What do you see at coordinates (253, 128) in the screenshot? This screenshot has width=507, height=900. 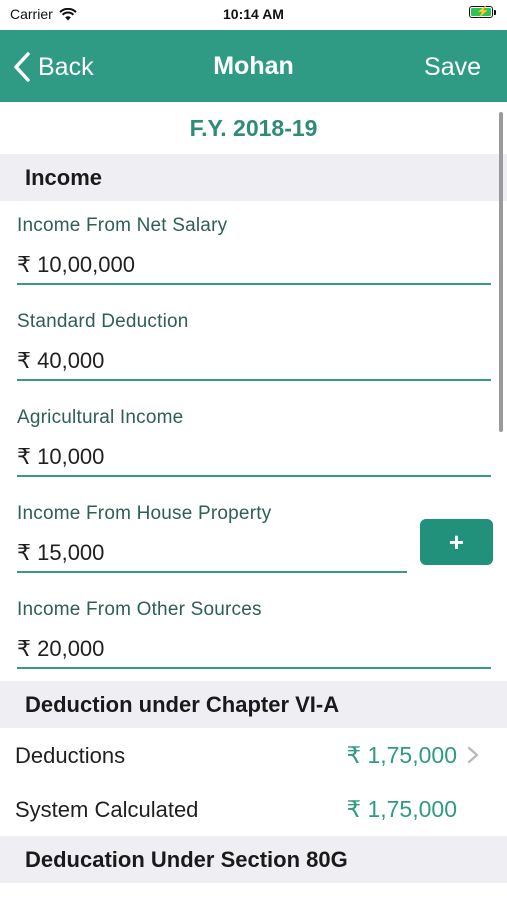 I see `fiscal-year-label: F.Y. 2018-19` at bounding box center [253, 128].